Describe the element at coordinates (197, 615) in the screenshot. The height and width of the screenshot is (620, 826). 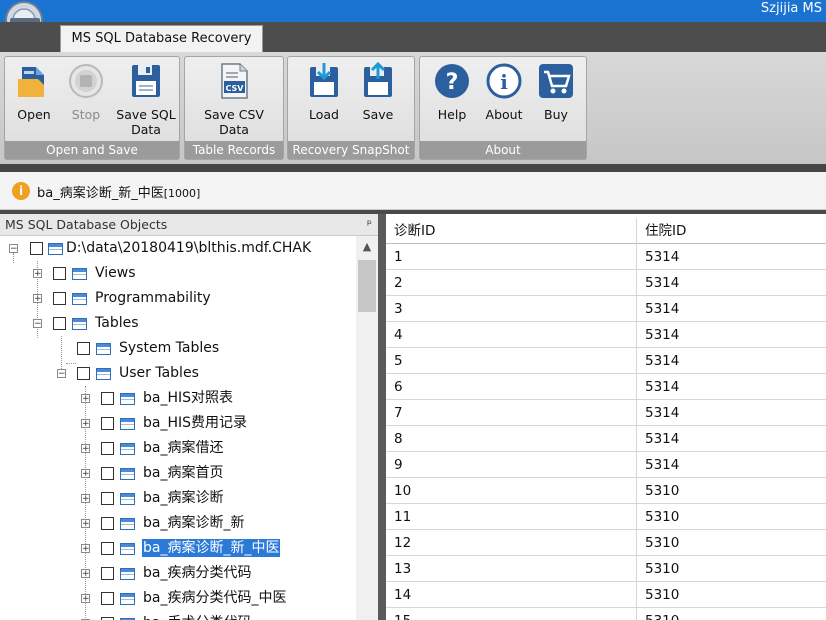
I see `tree-node-label: ba_手术分类代码` at that location.